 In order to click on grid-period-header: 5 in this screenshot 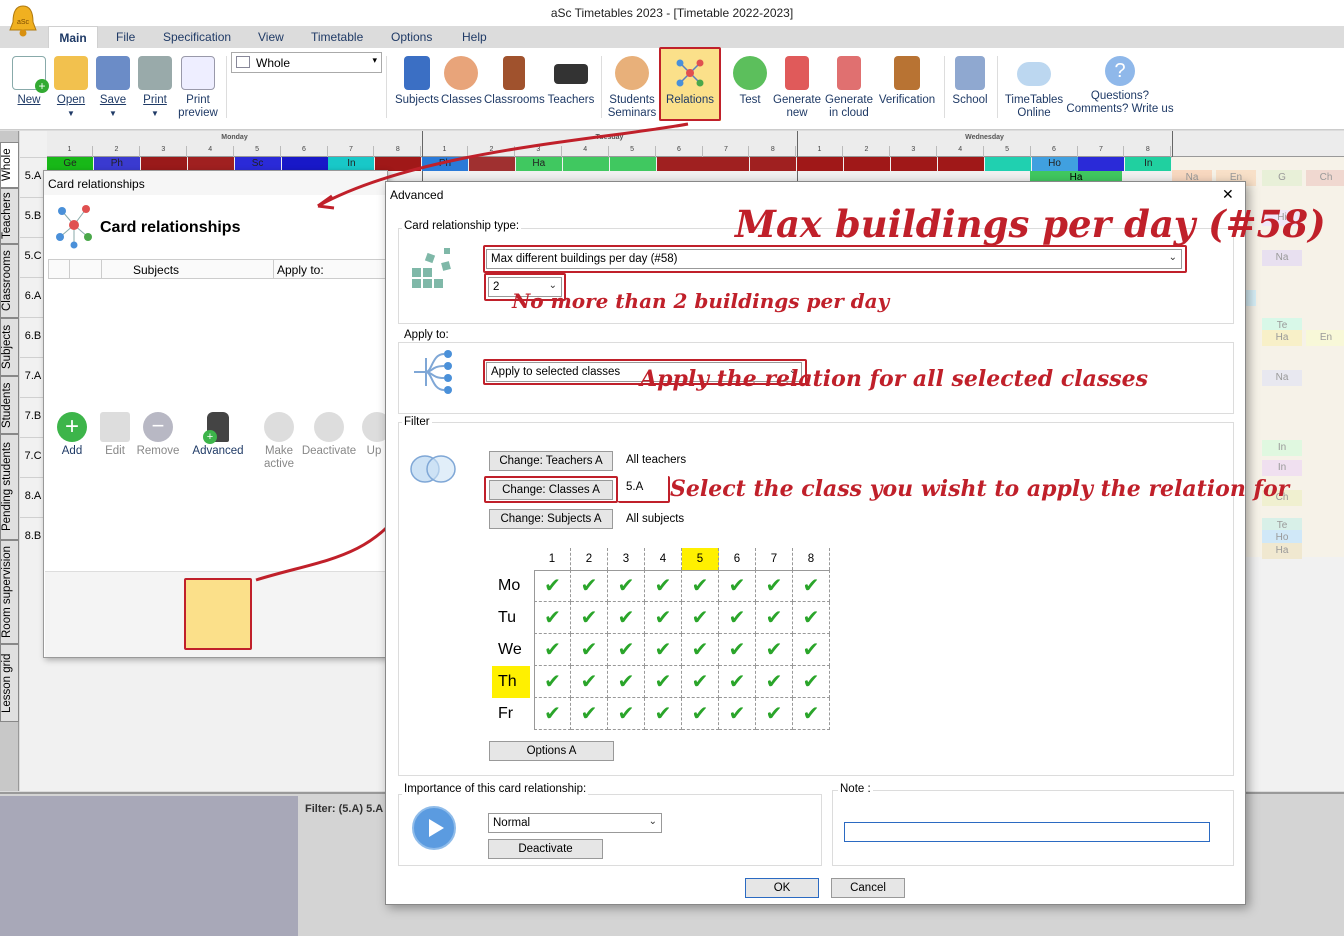, I will do `click(700, 559)`.